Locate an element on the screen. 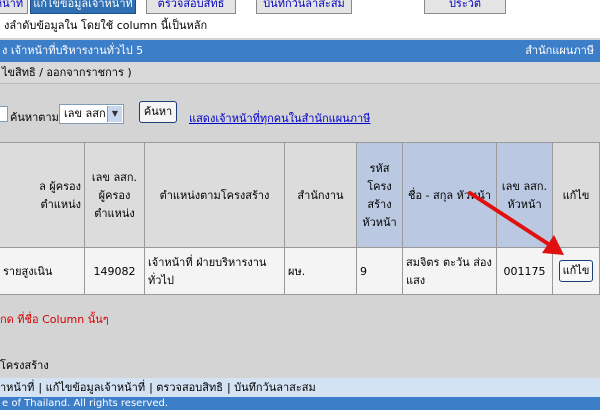 The image size is (600, 410). col-holder-id: เลข ลสก. ผู้ครอง ตำแหน่ง is located at coordinates (114, 195).